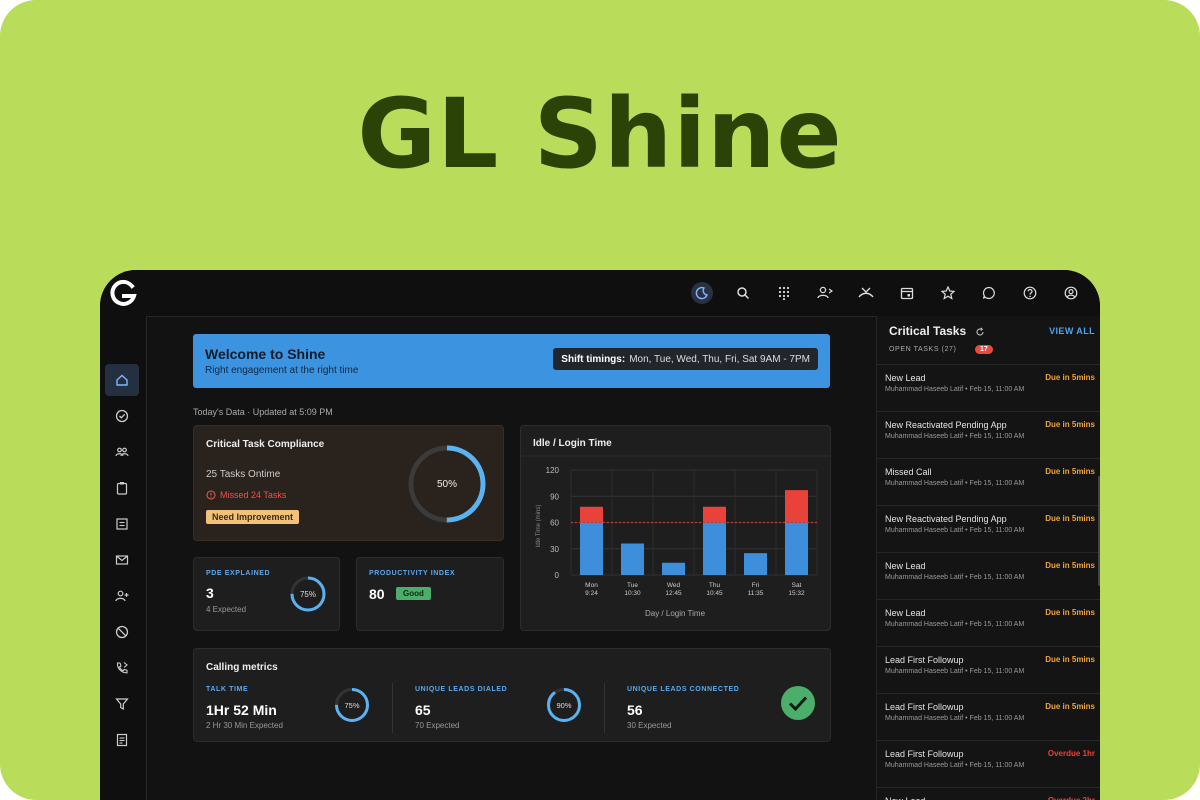  Describe the element at coordinates (784, 293) in the screenshot. I see `dialpad-icon` at that location.